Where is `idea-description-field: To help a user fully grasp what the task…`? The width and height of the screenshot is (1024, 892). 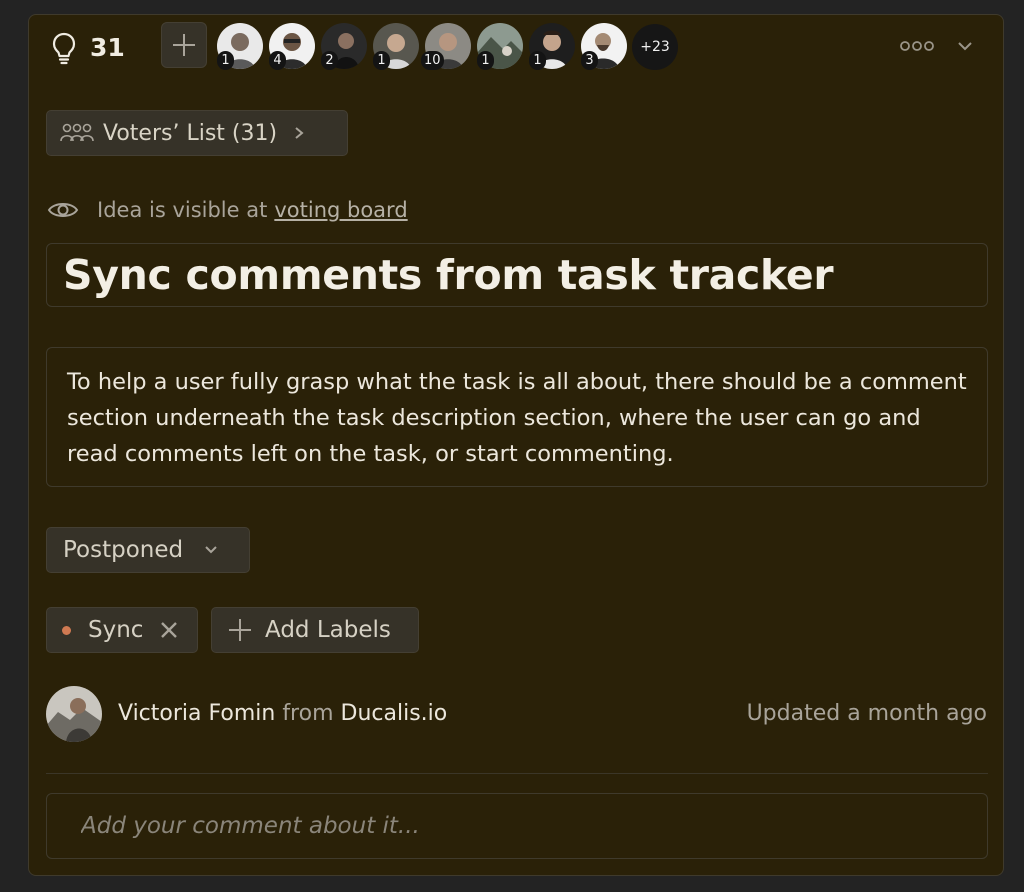 idea-description-field: To help a user fully grasp what the task… is located at coordinates (517, 417).